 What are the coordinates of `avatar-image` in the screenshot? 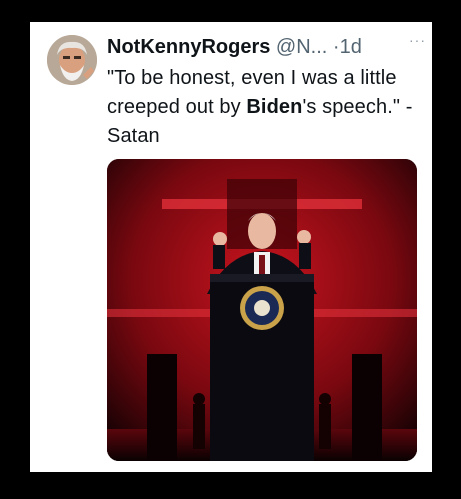 It's located at (72, 60).